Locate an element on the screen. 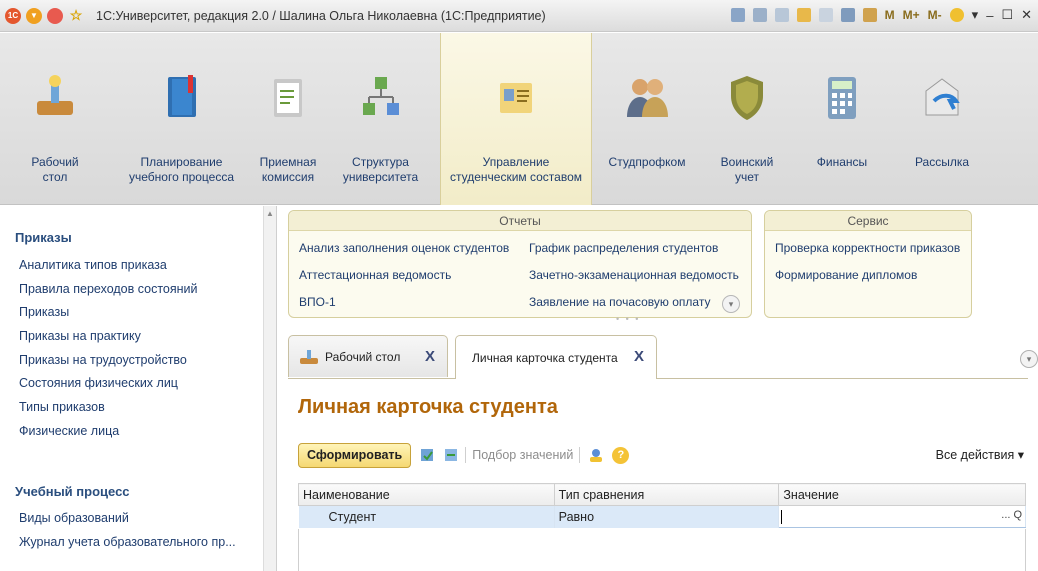 This screenshot has height=571, width=1038. report-link: ВПО-1 is located at coordinates (317, 302).